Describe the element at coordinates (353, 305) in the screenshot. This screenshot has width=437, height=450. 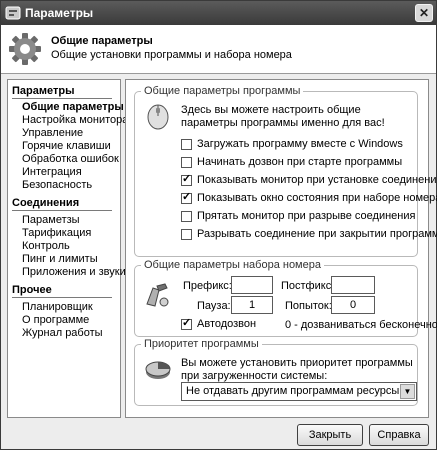
I see `attempts-input` at that location.